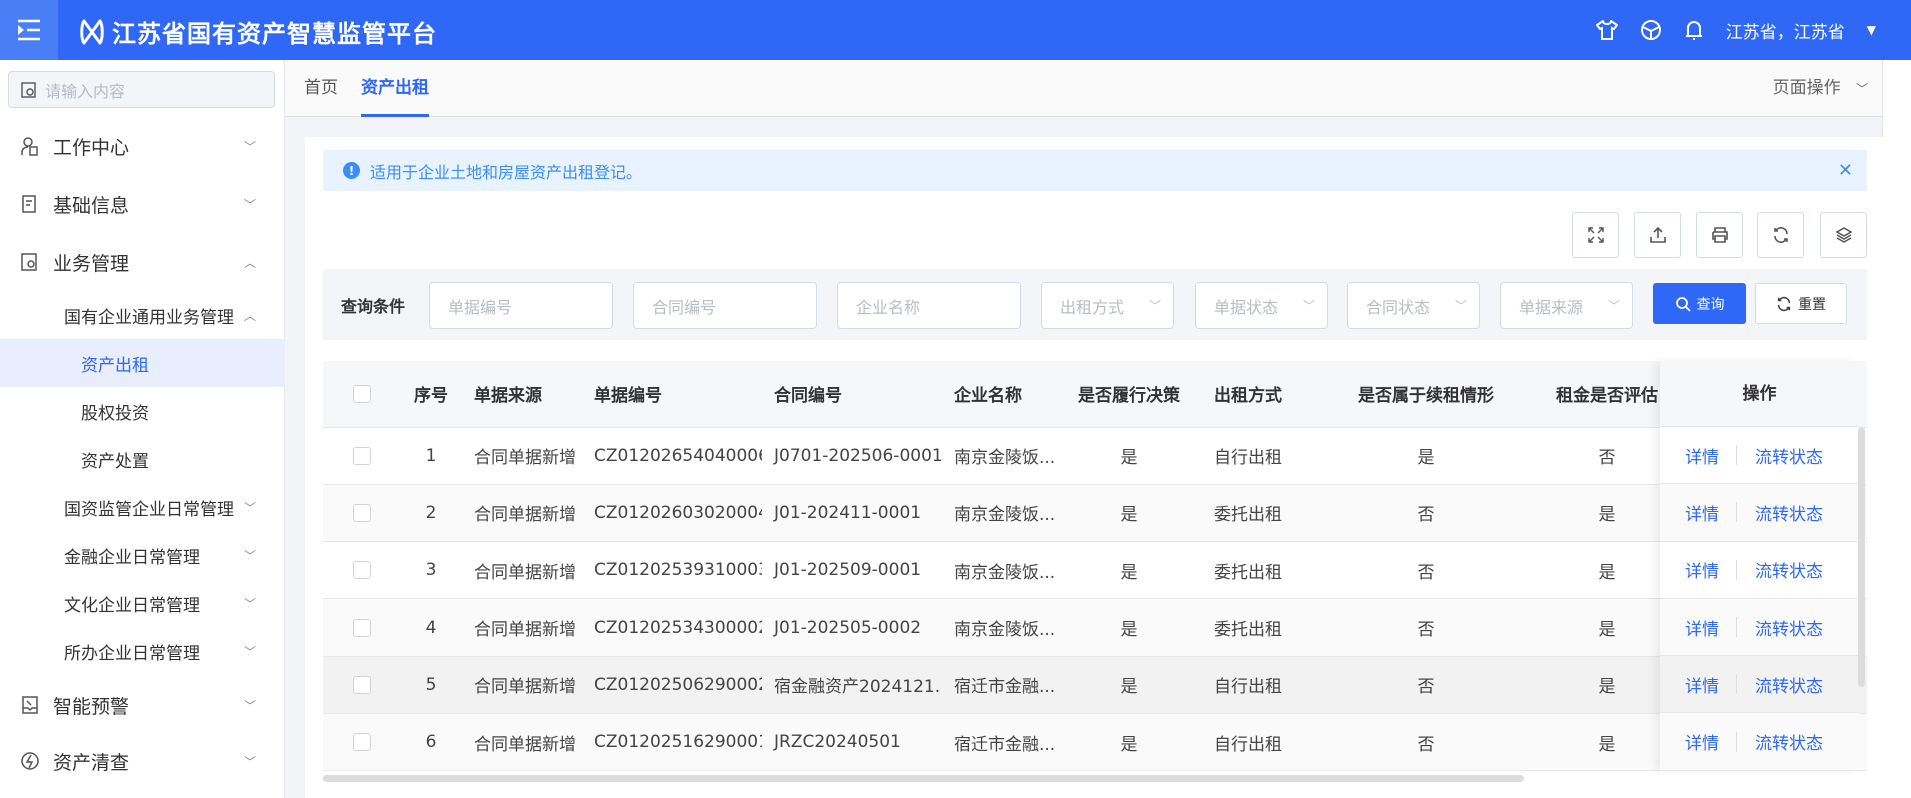 The height and width of the screenshot is (798, 1911). I want to click on sidebar-item-asset-disposal: 资产处置, so click(142, 459).